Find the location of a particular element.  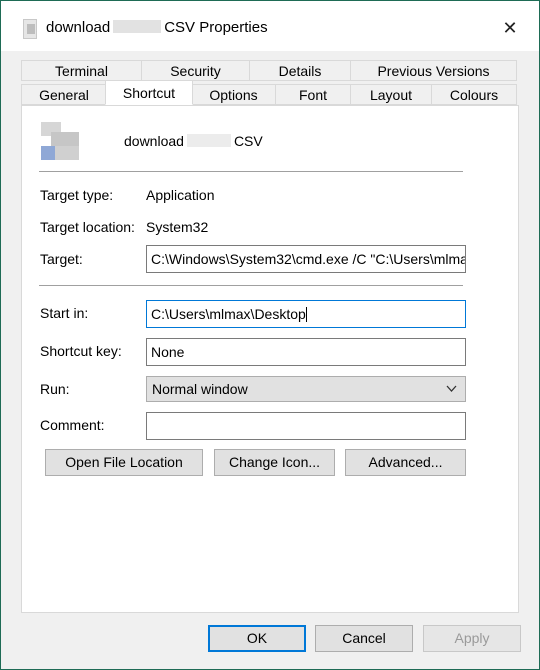

apply-button: Apply is located at coordinates (472, 638).